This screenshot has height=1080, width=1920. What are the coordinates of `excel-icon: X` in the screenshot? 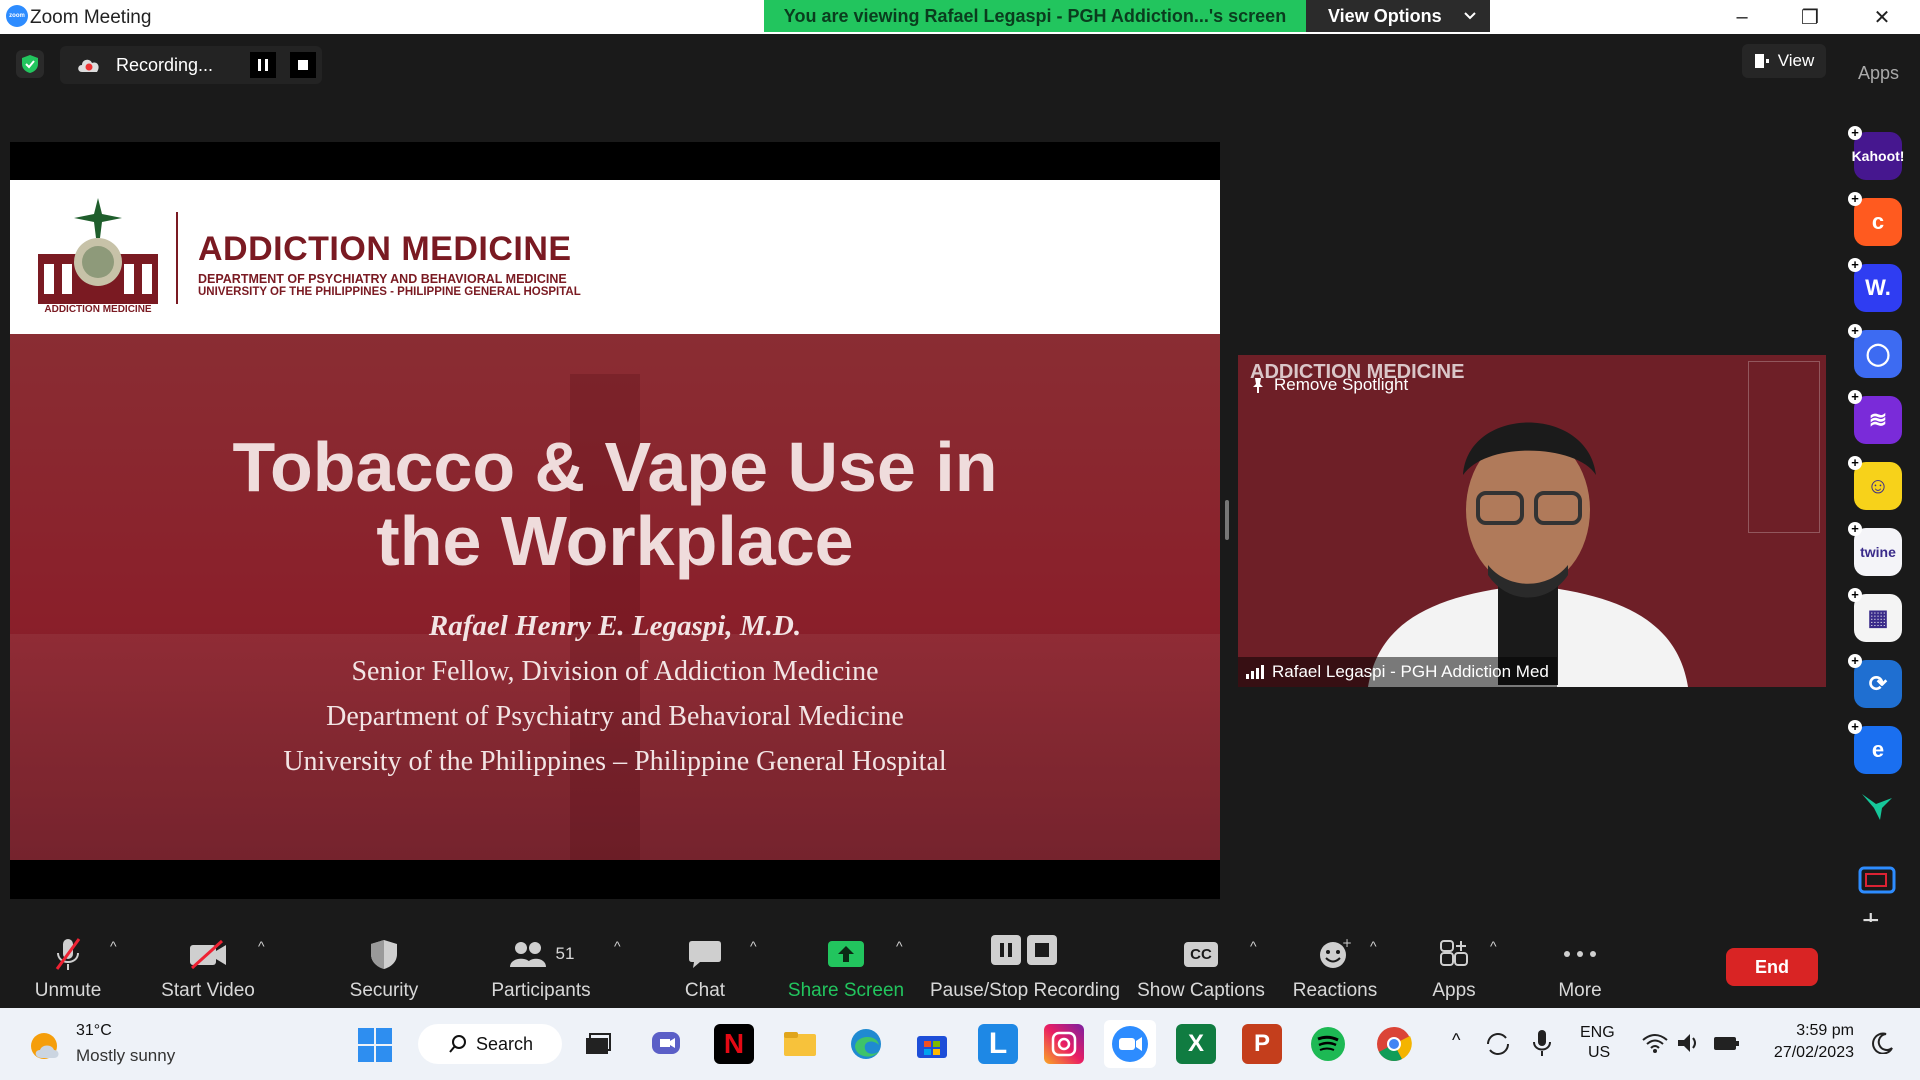 It's located at (1196, 1044).